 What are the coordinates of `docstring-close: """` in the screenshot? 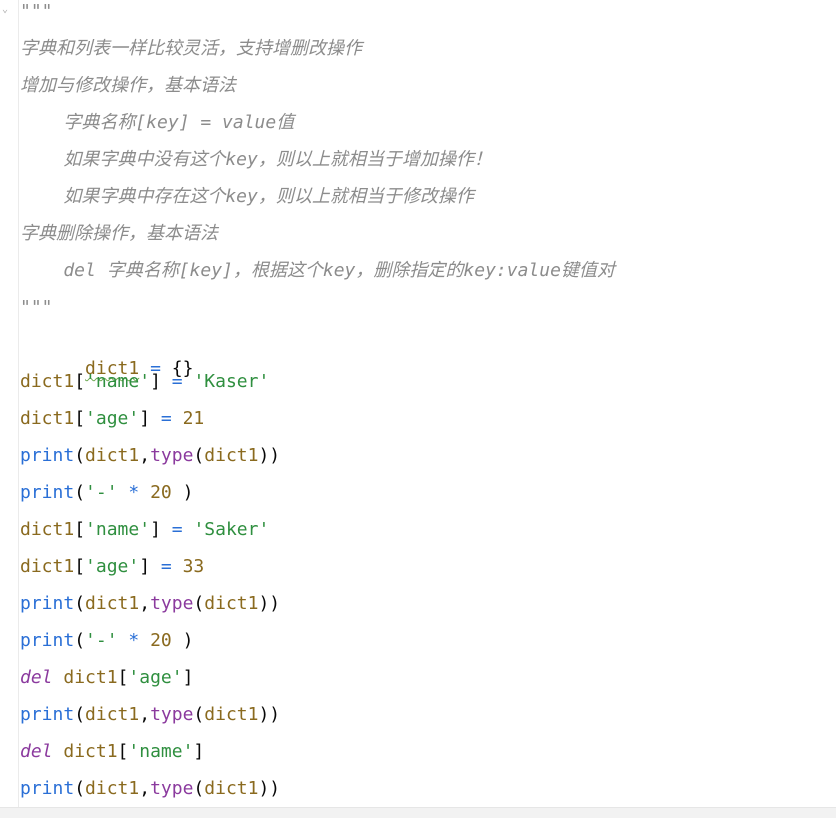 It's located at (36, 307).